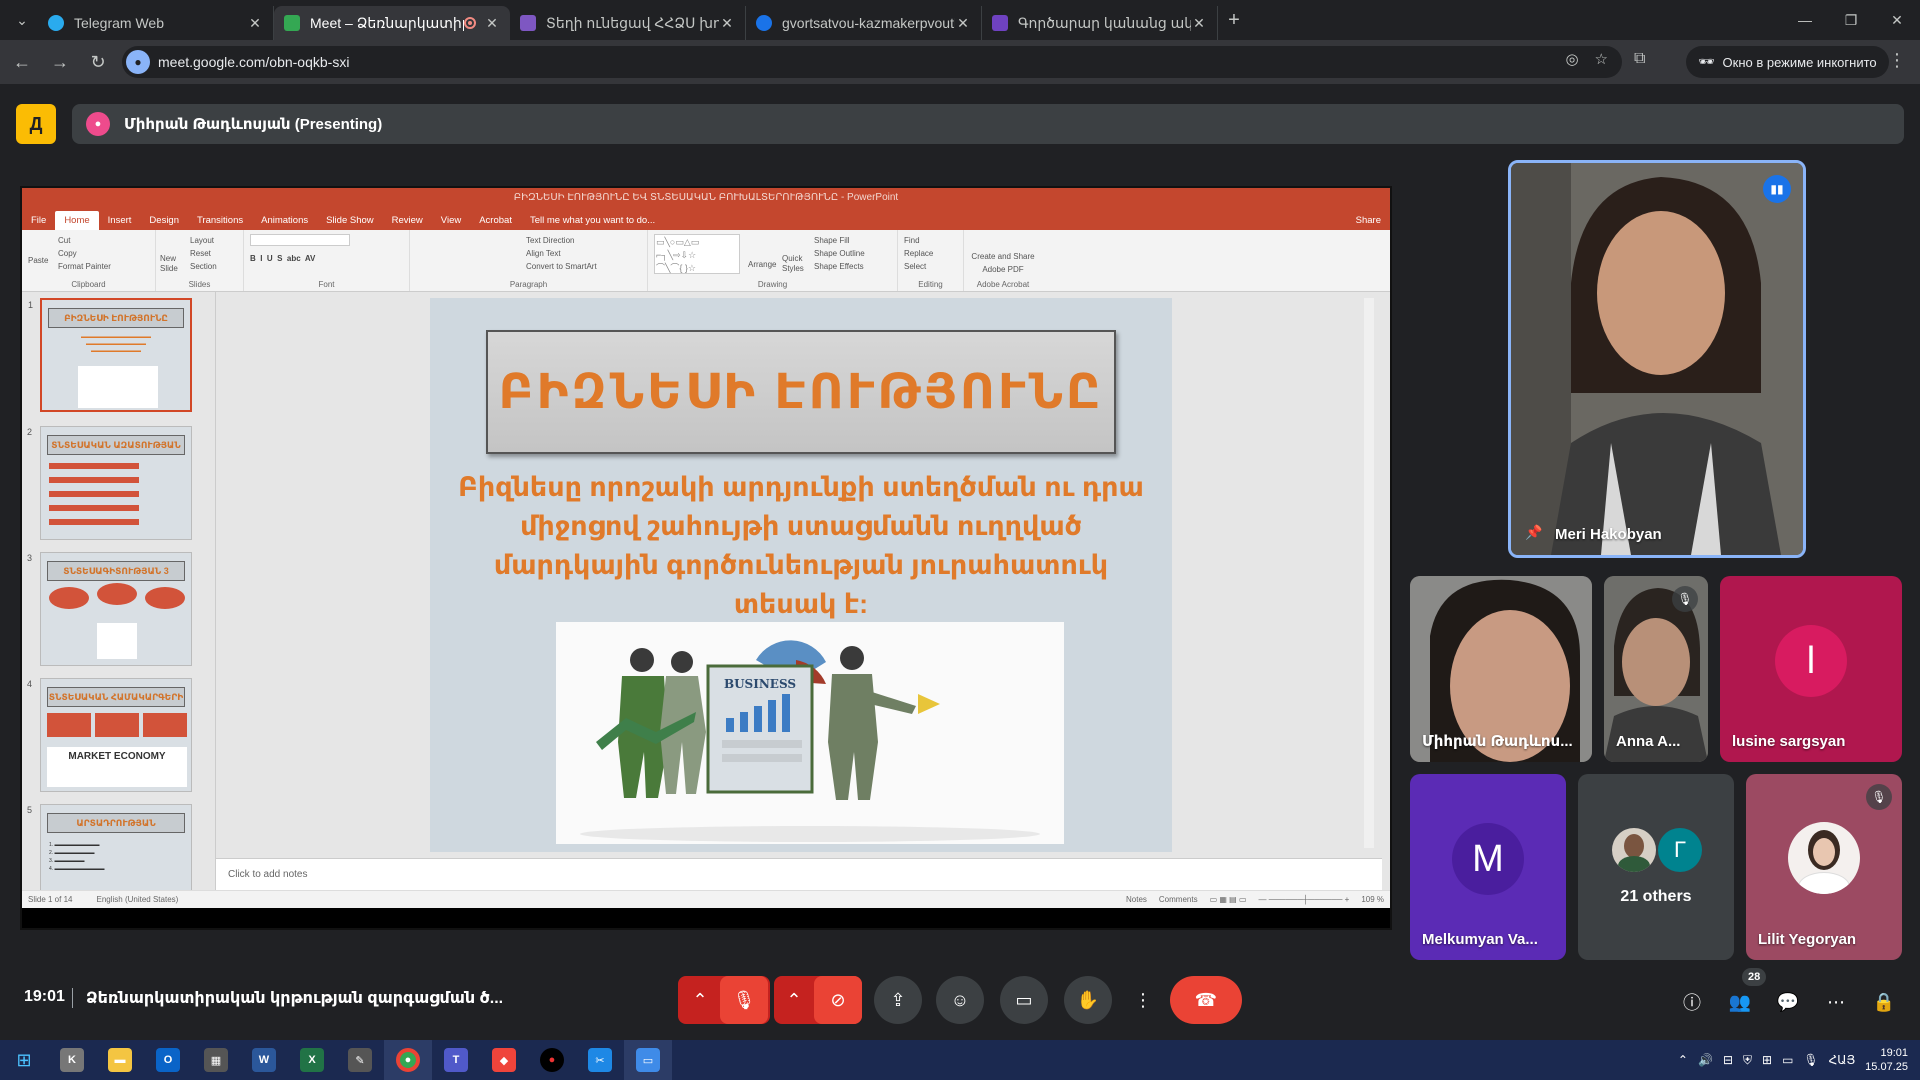 The image size is (1920, 1080). What do you see at coordinates (216, 1060) in the screenshot?
I see `calculator-icon: ▦` at bounding box center [216, 1060].